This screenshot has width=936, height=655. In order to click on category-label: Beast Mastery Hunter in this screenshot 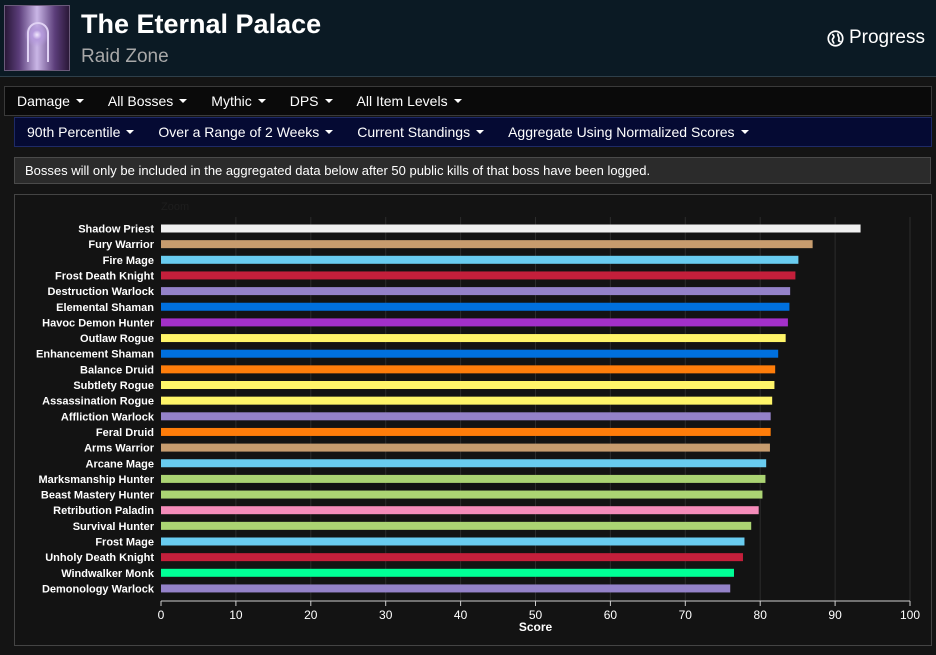, I will do `click(98, 496)`.